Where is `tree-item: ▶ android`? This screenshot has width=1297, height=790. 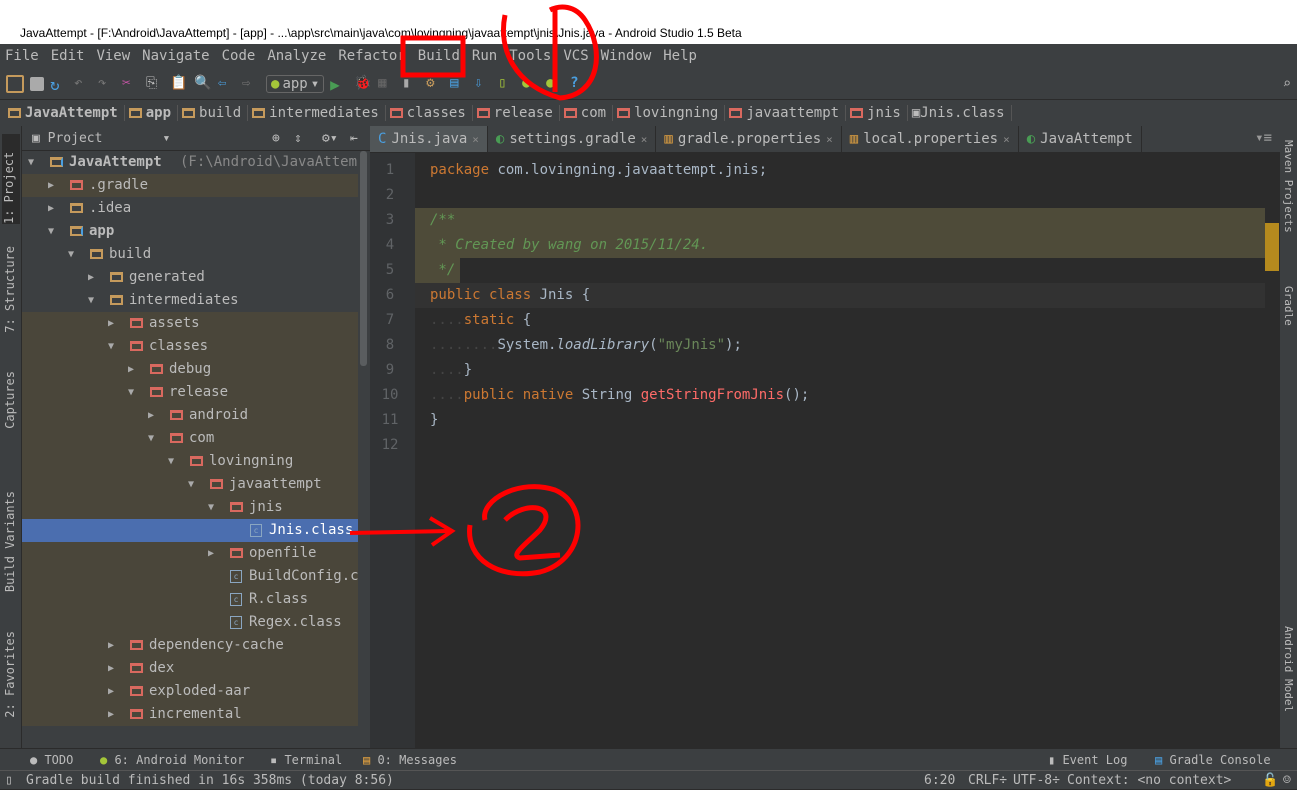
tree-item: ▶ android is located at coordinates (190, 415).